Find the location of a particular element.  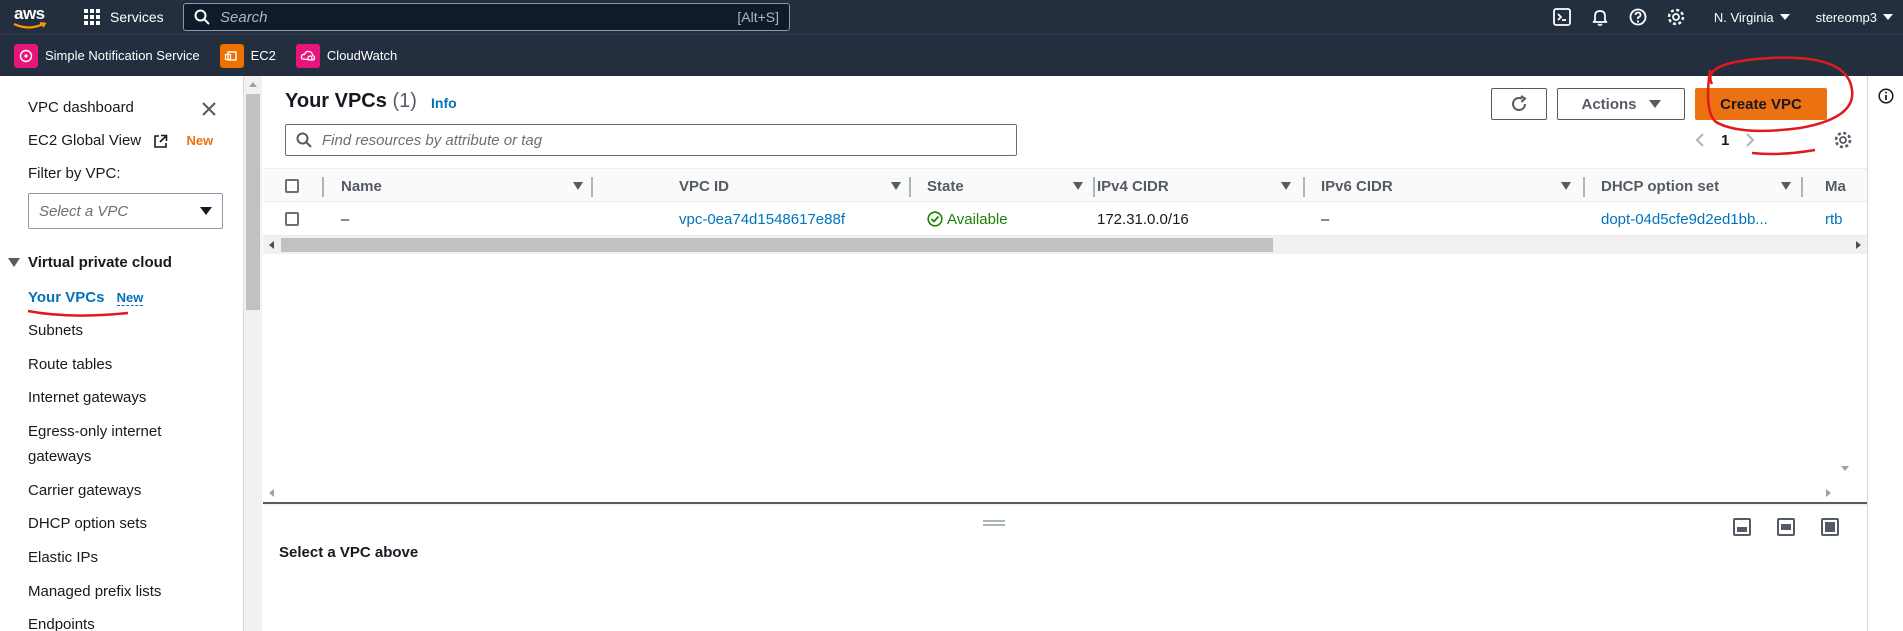

split-middle-icon is located at coordinates (1786, 527).